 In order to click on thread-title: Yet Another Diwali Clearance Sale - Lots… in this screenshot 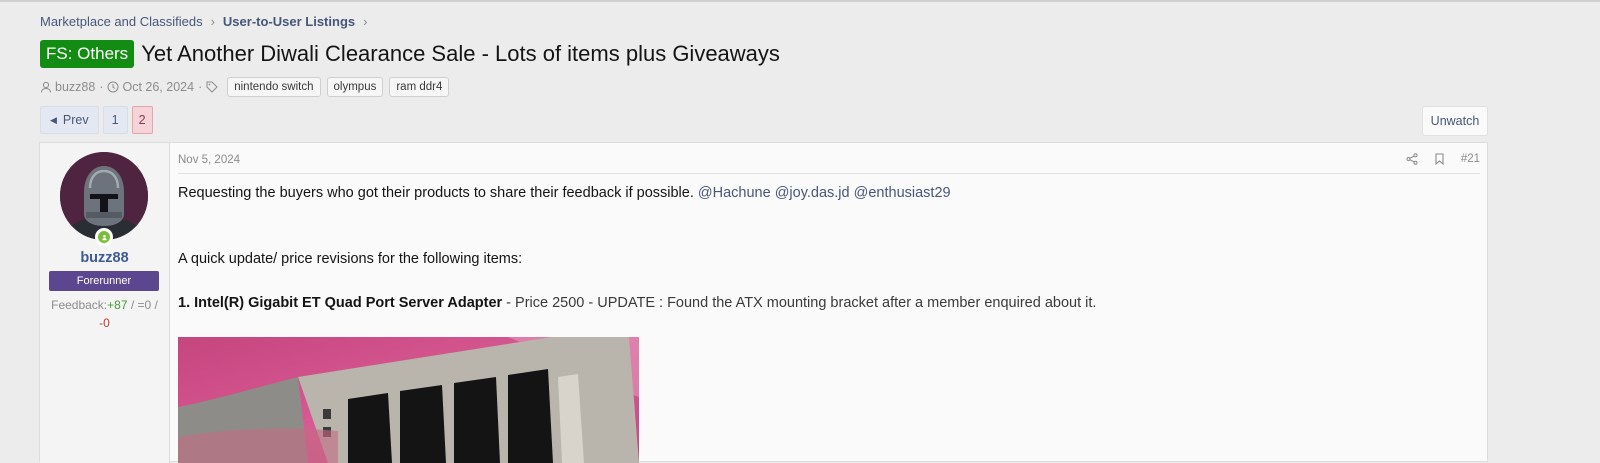, I will do `click(460, 53)`.